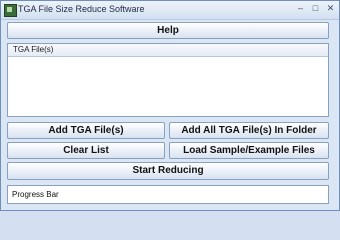 The width and height of the screenshot is (340, 240). I want to click on title-bar: TGA File Size Reduce Software – □ ✕, so click(170, 10).